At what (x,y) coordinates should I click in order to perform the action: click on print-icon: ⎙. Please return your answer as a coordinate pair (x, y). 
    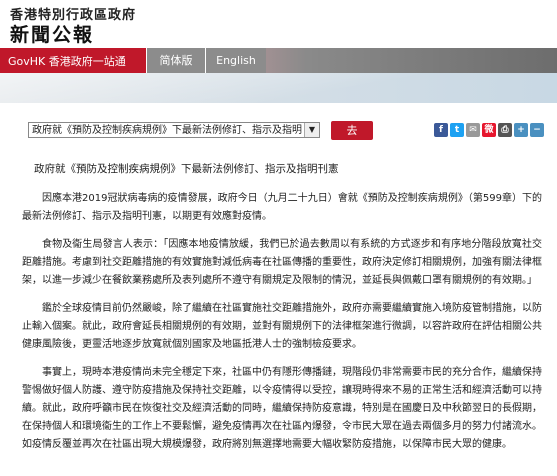
    Looking at the image, I should click on (505, 130).